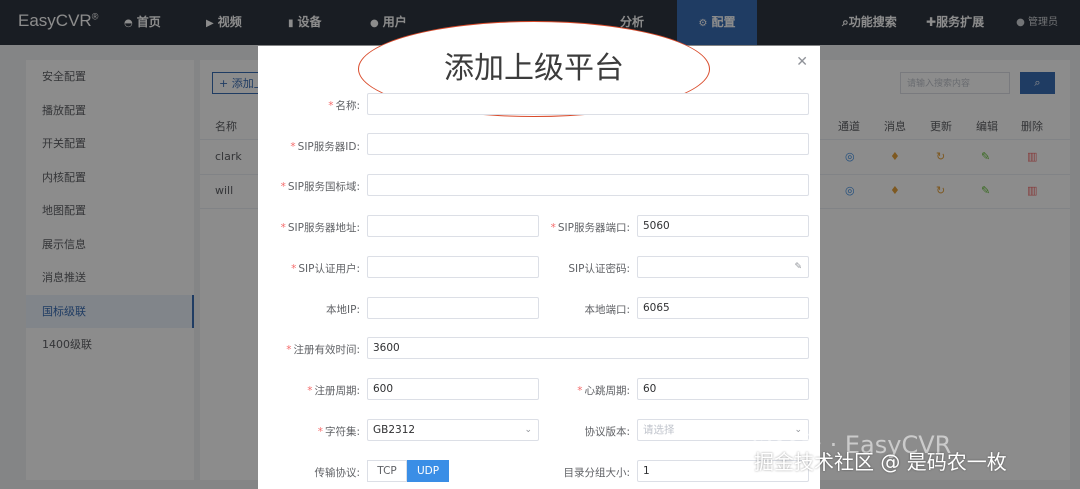 The width and height of the screenshot is (1080, 489). Describe the element at coordinates (333, 391) in the screenshot. I see `reg-period-label: * 注册周期:` at that location.